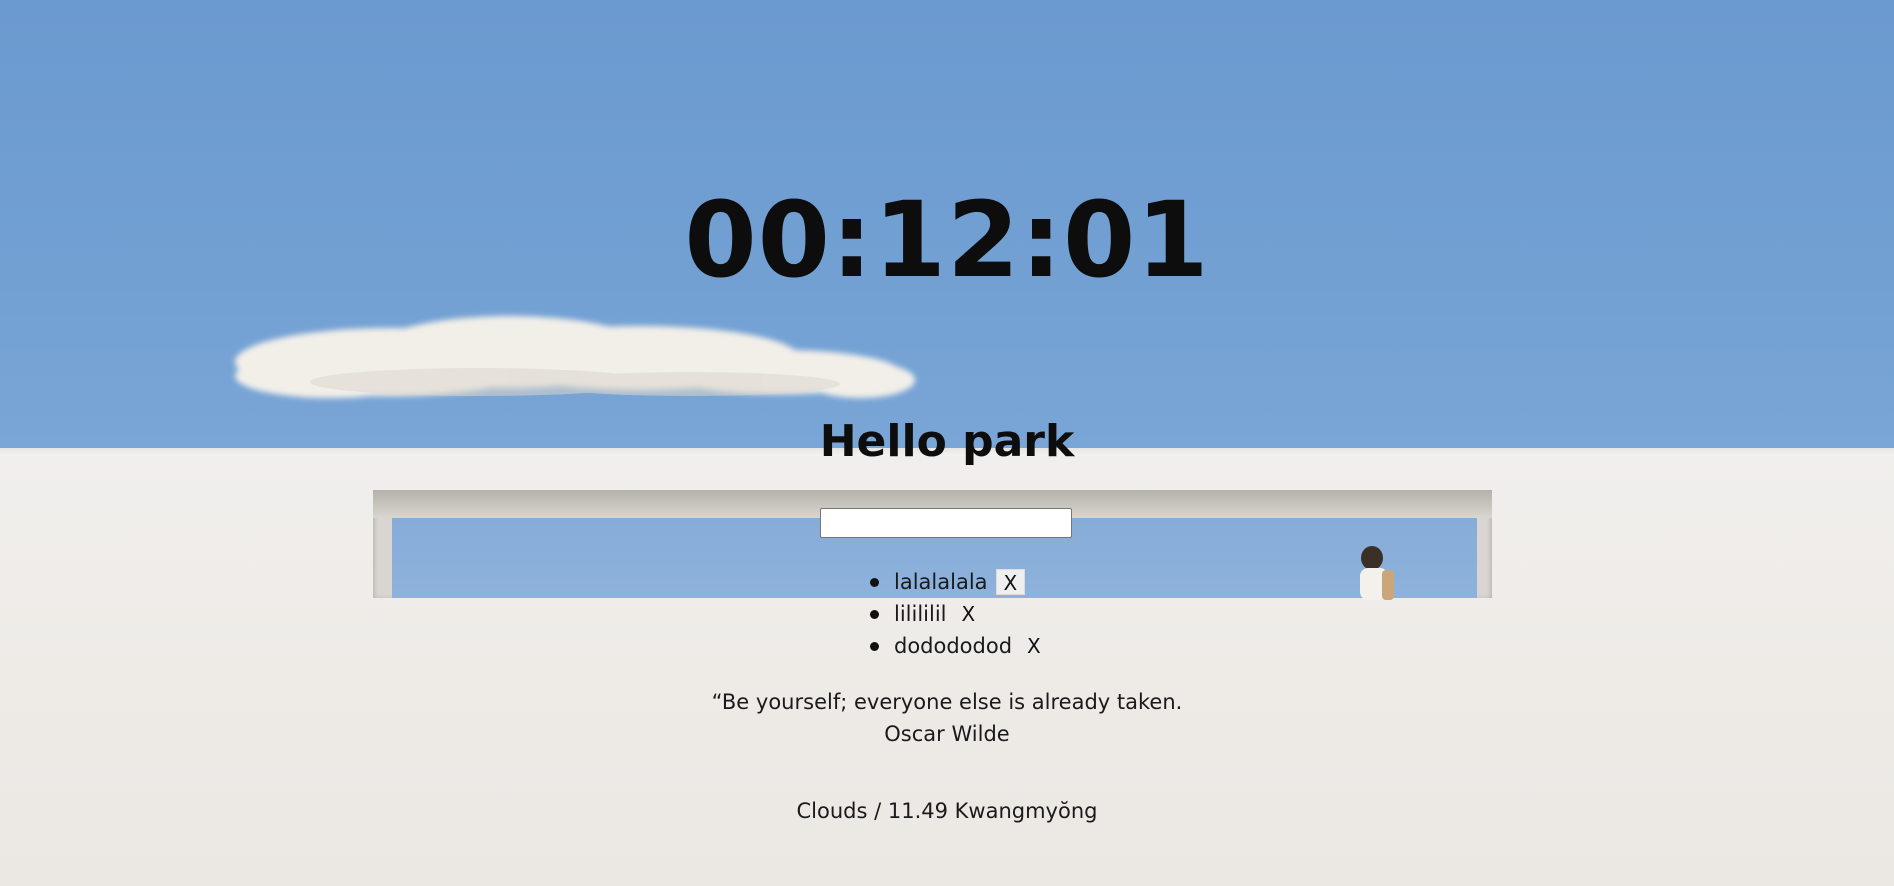 The width and height of the screenshot is (1894, 886). I want to click on todo-item: lilililil X, so click(959, 614).